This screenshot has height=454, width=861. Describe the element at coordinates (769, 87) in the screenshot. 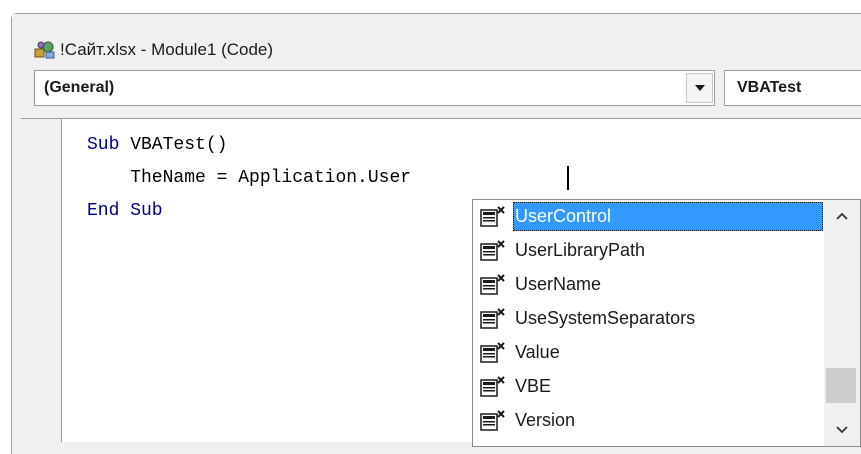

I see `procedure-combo-value: VBATest` at that location.